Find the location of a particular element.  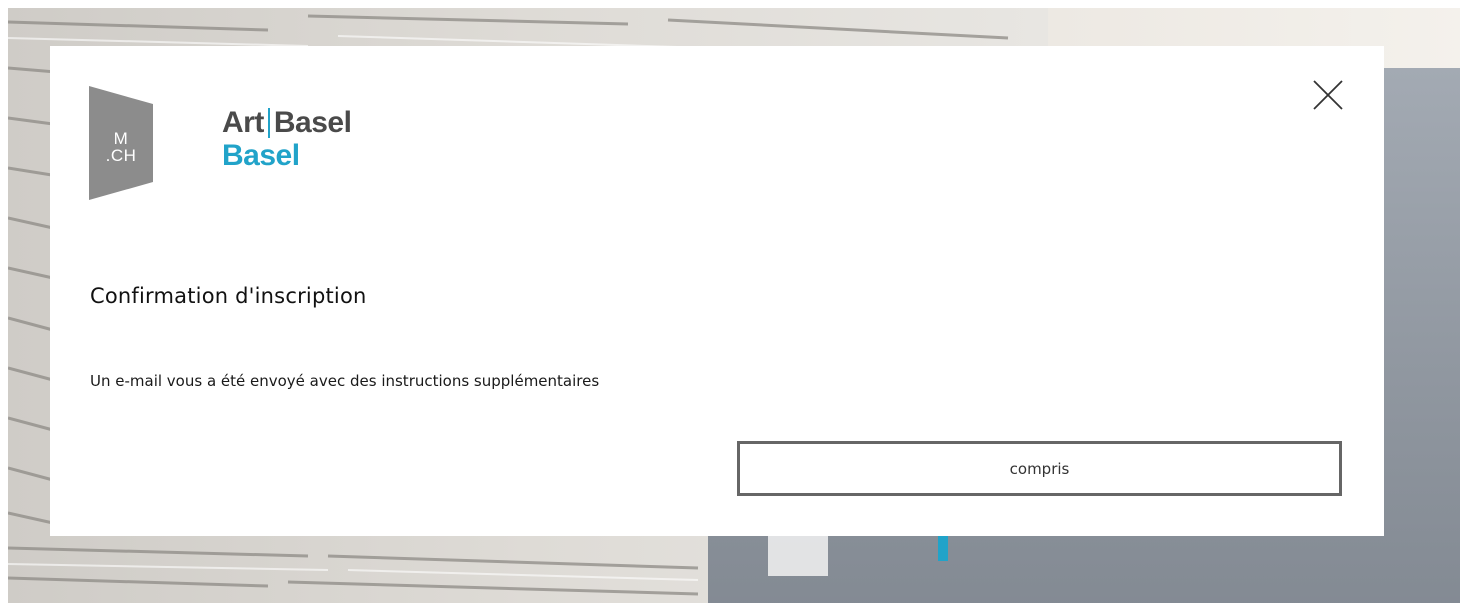

brand-basel: Basel is located at coordinates (312, 122).